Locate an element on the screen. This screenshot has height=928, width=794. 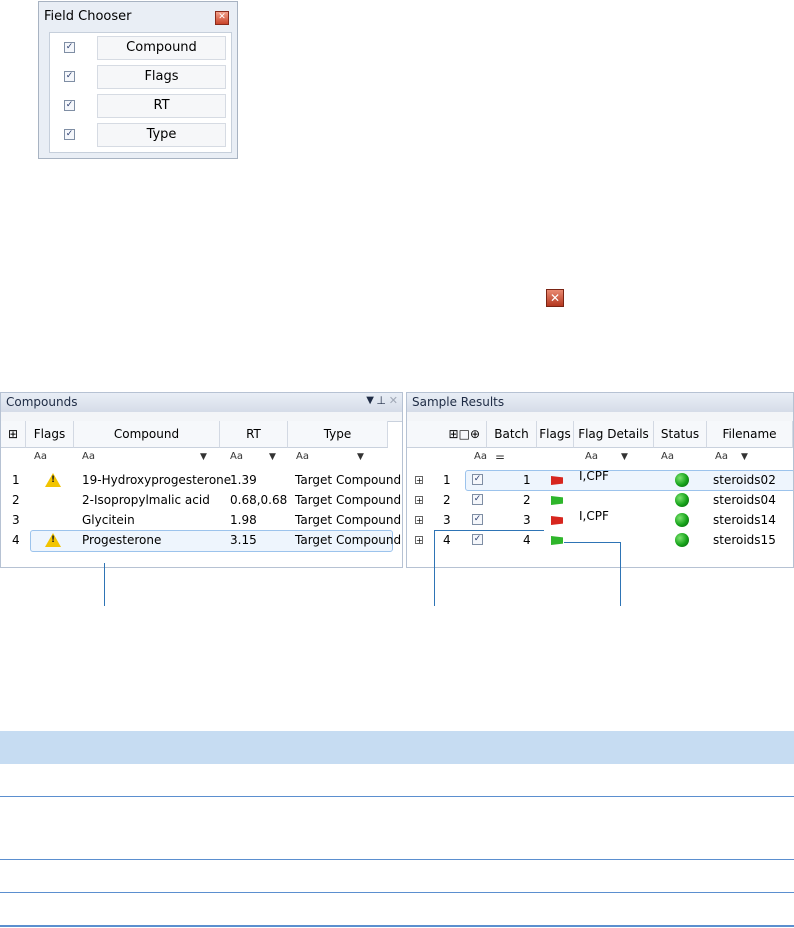
column-header-flag-details: Flag Details is located at coordinates (614, 434).